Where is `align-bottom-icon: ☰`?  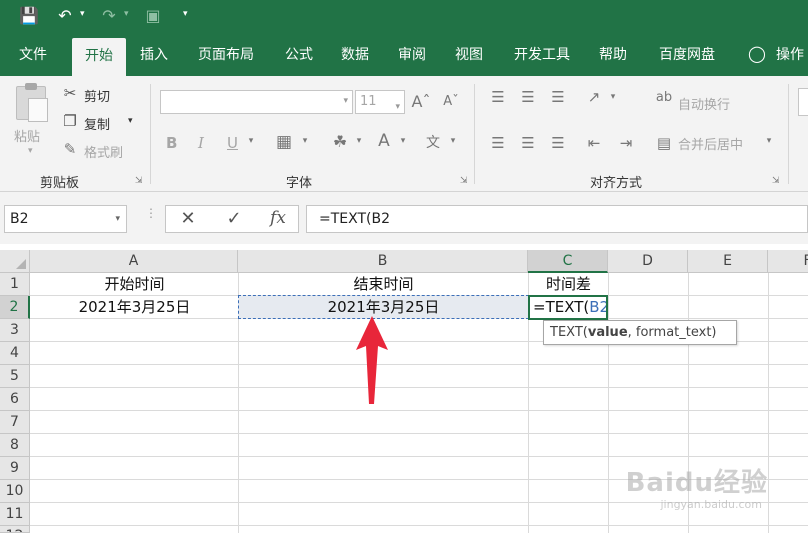
align-bottom-icon: ☰ is located at coordinates (558, 97).